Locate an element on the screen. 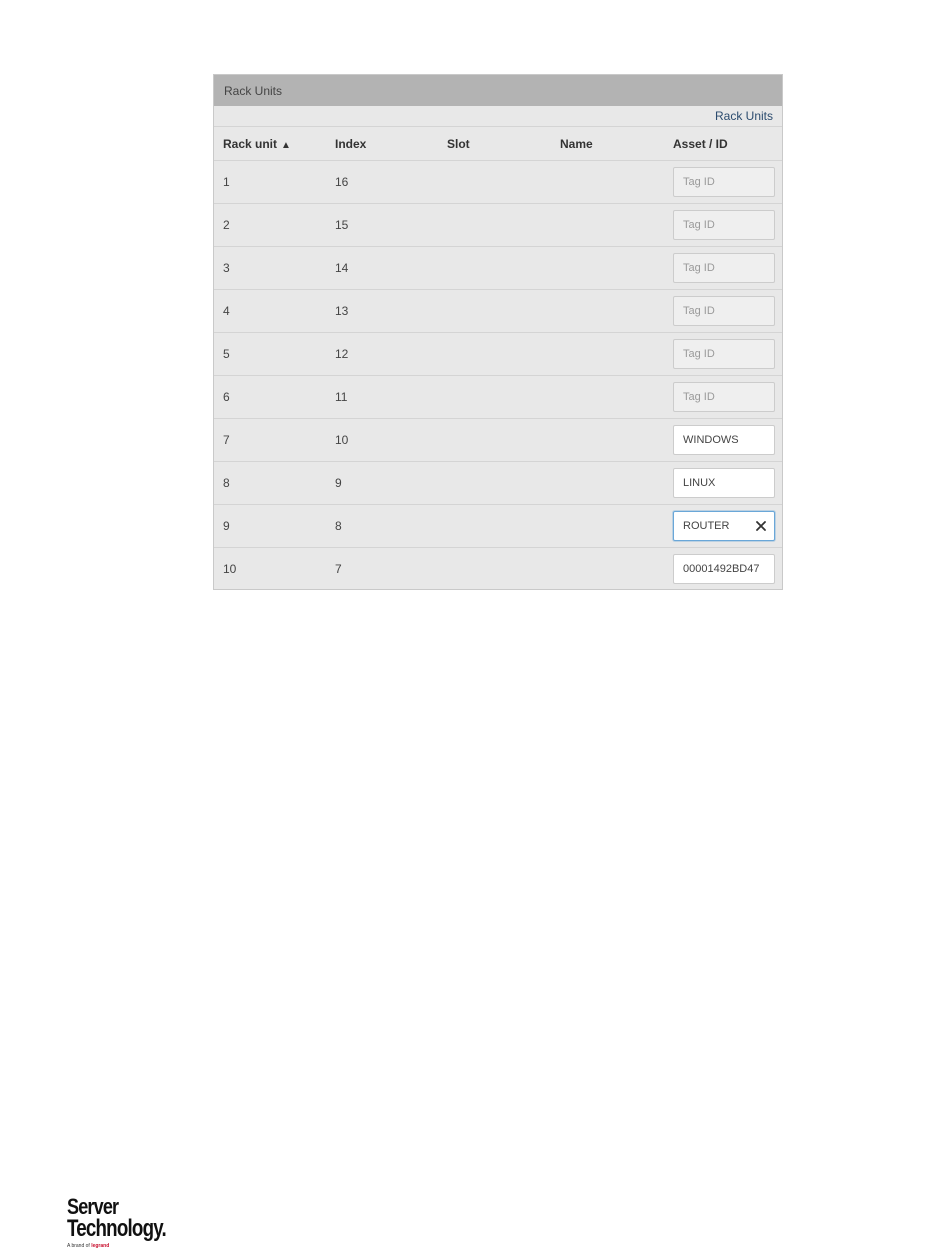  logo-line2: Technology. is located at coordinates (117, 1228).